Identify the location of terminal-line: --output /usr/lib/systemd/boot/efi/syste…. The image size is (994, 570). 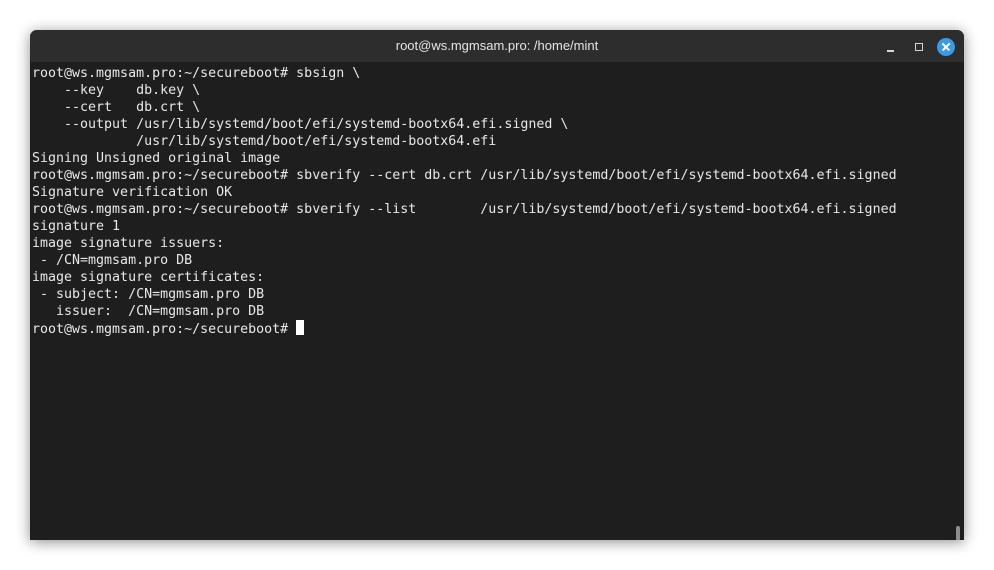
(300, 124).